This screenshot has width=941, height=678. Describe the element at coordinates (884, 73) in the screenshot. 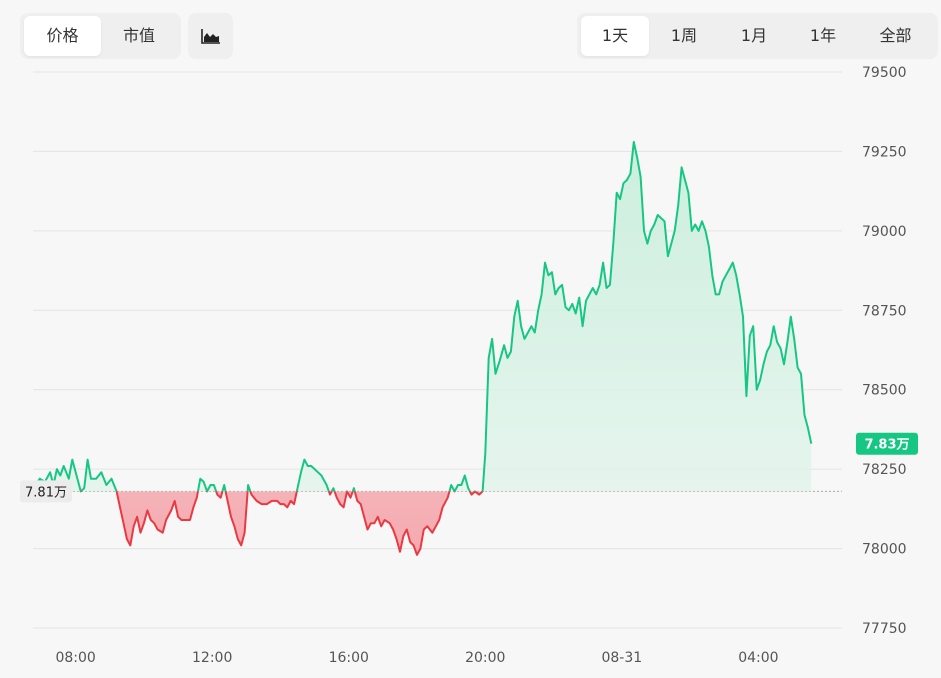

I see `y-tick-label: 79500` at that location.